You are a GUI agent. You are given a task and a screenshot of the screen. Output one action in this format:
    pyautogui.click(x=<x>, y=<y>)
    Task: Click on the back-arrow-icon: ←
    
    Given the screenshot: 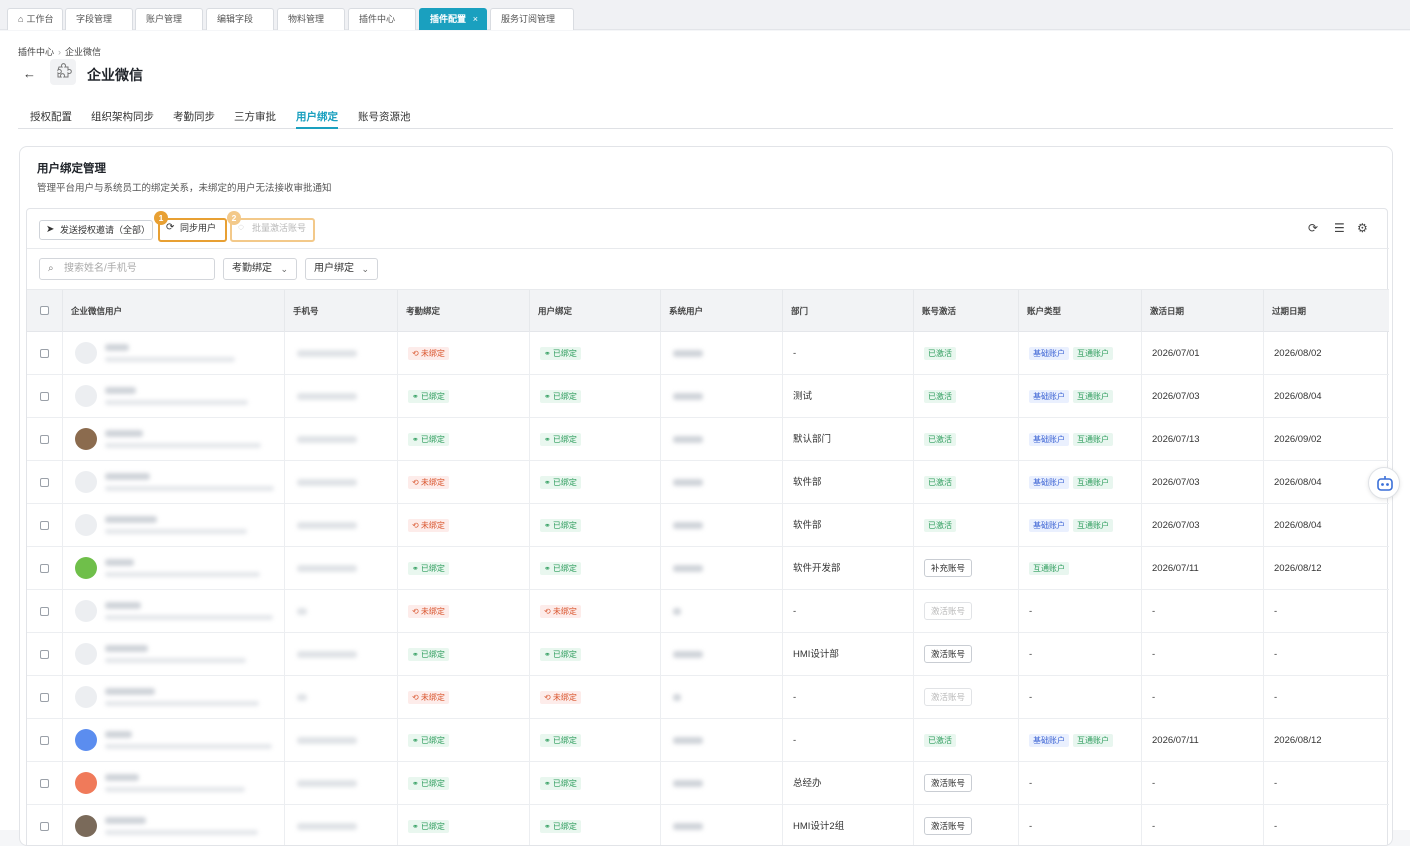 What is the action you would take?
    pyautogui.click(x=29, y=73)
    